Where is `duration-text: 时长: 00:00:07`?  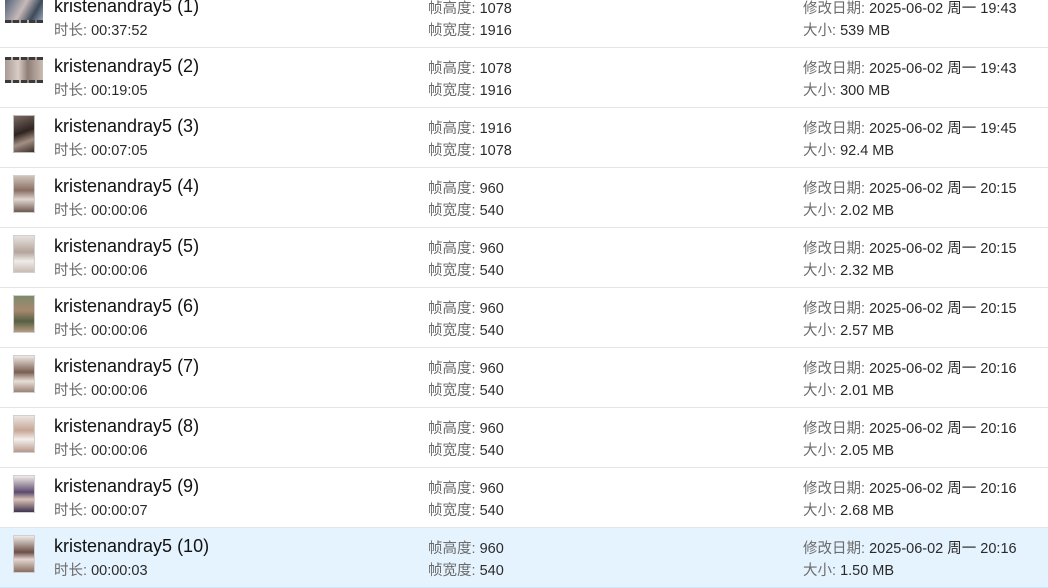
duration-text: 时长: 00:00:07 is located at coordinates (101, 511).